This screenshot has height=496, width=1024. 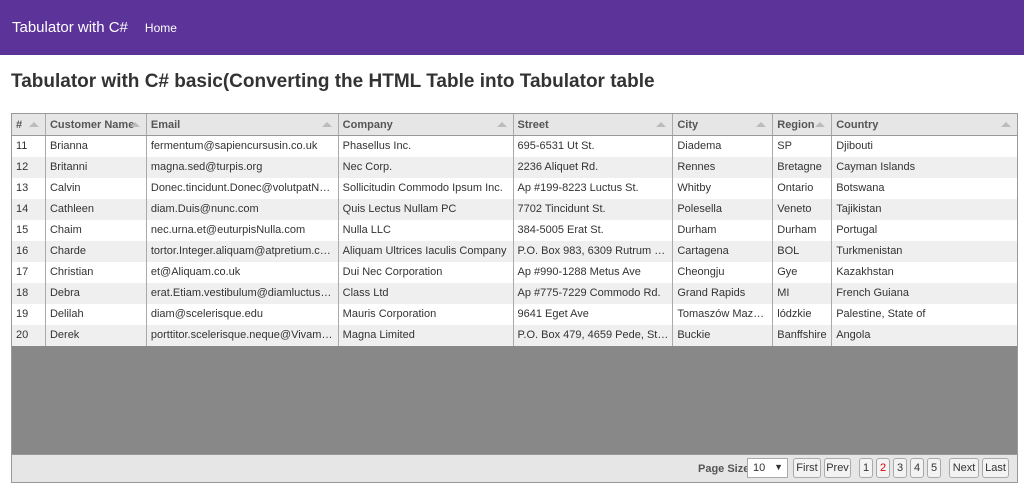 I want to click on table-cell: Cathleen, so click(x=96, y=209).